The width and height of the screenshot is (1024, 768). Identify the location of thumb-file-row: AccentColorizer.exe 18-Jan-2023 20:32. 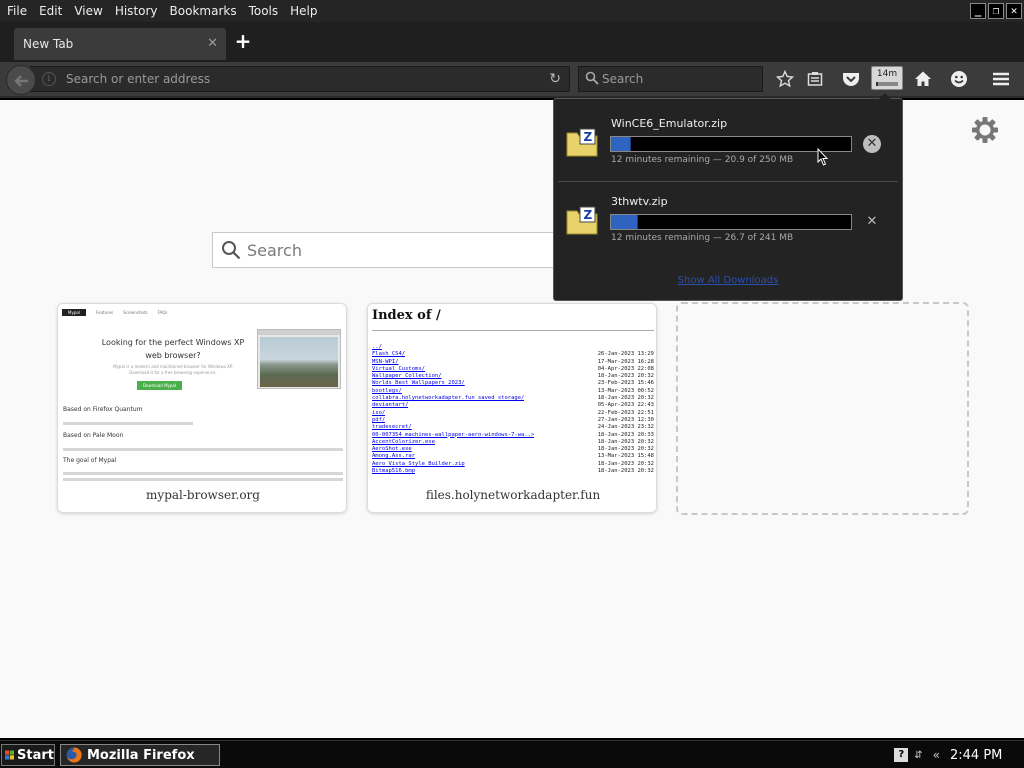
(513, 442).